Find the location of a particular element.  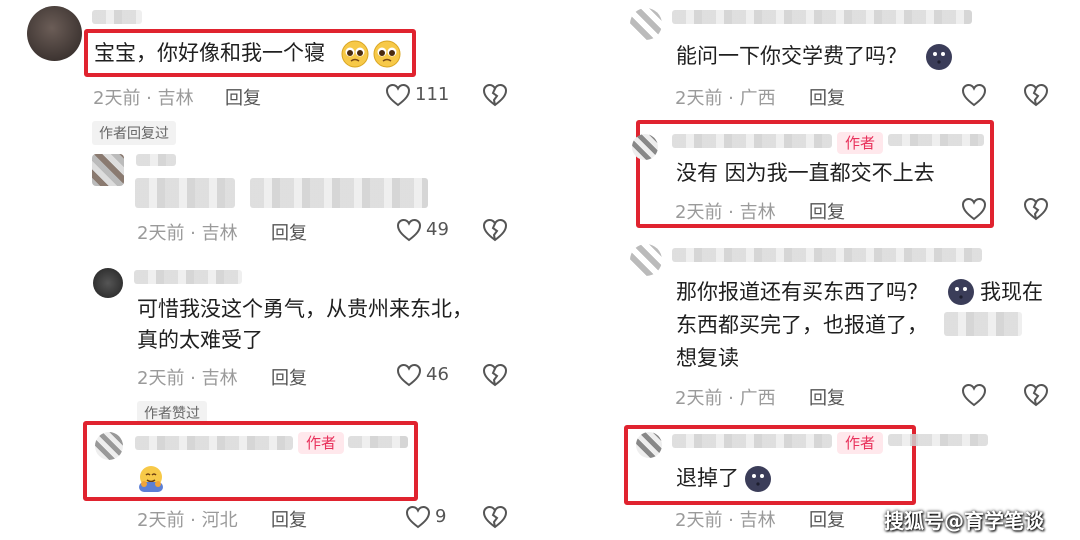

like-count: 9 is located at coordinates (441, 516).